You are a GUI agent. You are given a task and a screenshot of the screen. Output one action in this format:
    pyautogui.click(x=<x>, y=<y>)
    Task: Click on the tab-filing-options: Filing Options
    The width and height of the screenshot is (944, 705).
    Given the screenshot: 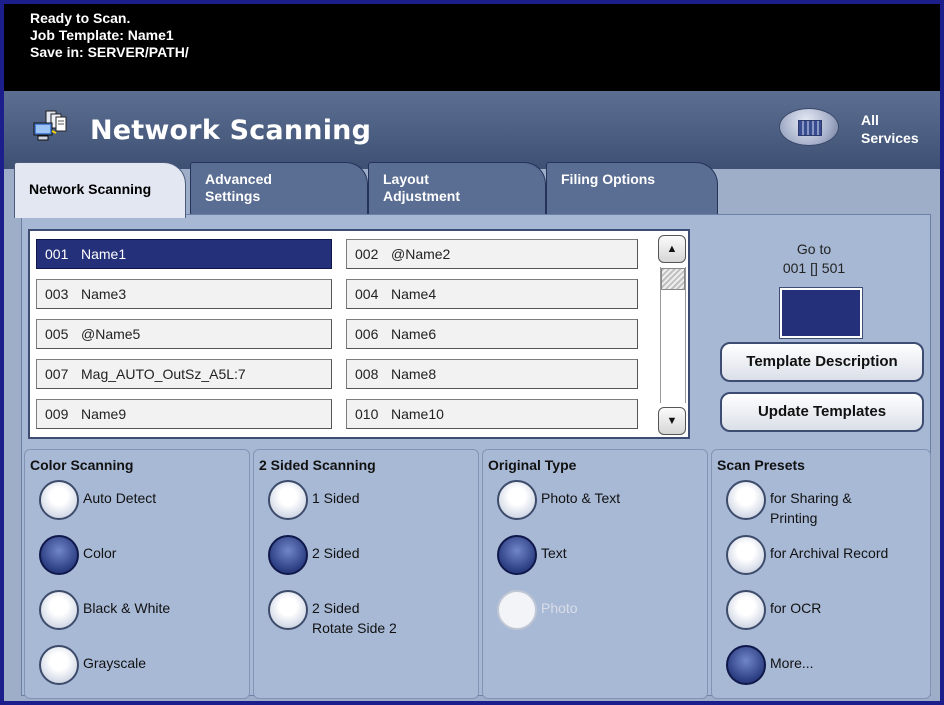 What is the action you would take?
    pyautogui.click(x=632, y=188)
    